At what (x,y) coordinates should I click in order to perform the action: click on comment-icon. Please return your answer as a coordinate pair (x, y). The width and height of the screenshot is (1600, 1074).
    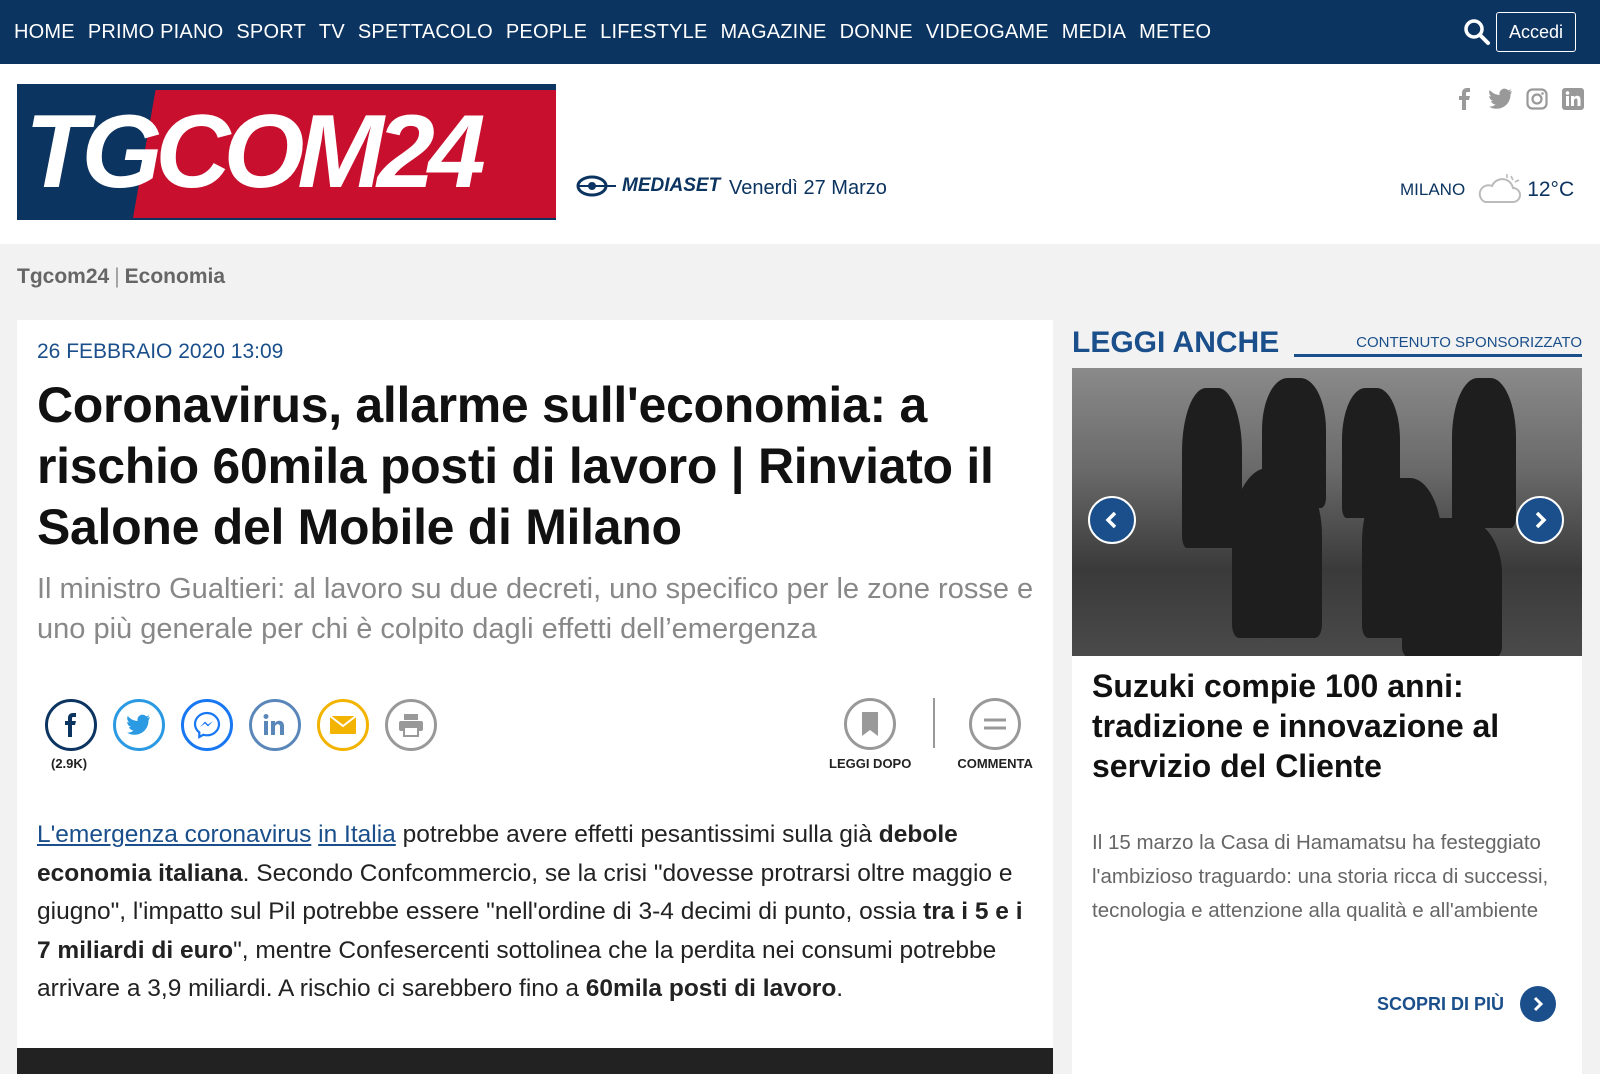
    Looking at the image, I should click on (995, 724).